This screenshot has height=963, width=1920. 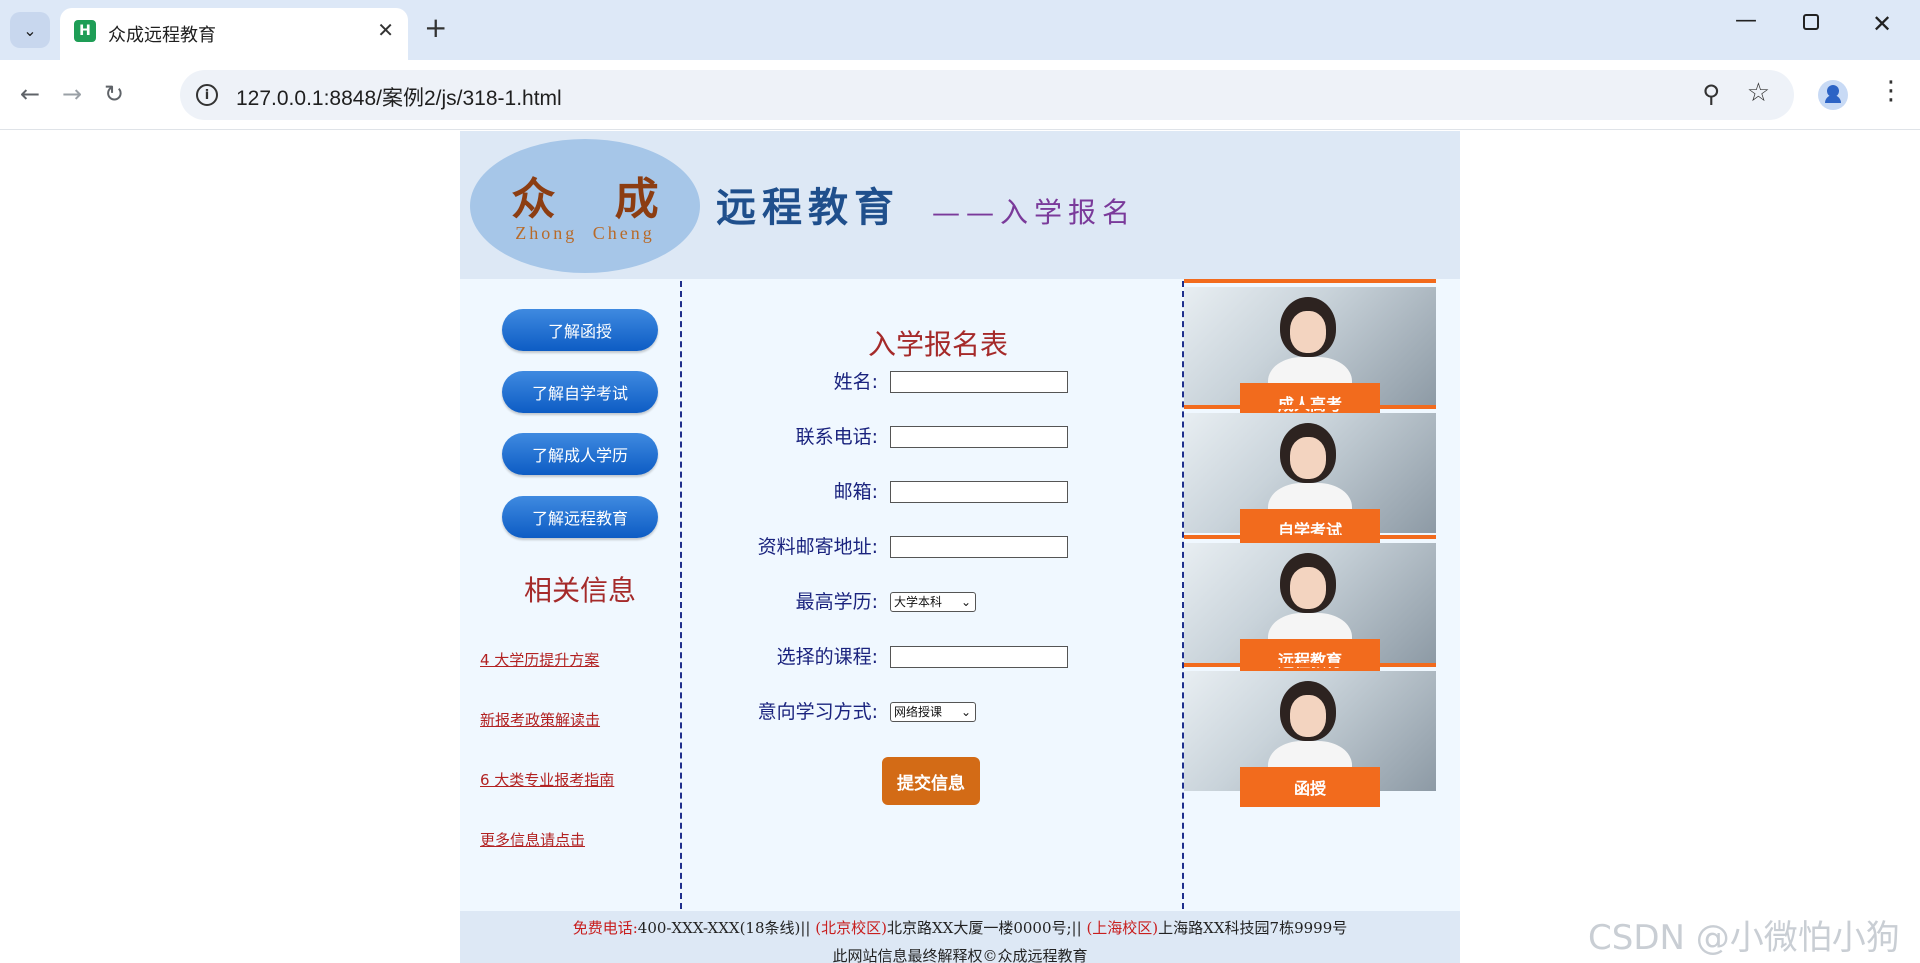 What do you see at coordinates (836, 437) in the screenshot?
I see `label-phone: 联系电话:` at bounding box center [836, 437].